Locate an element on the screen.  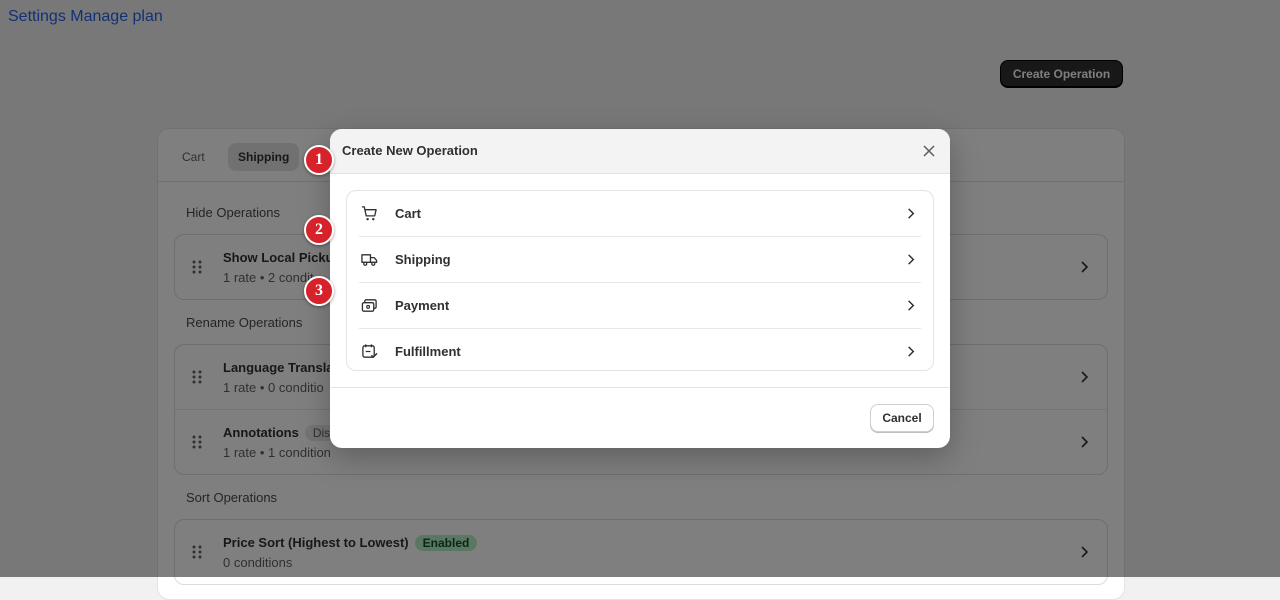
operation-item-label: Cart is located at coordinates (408, 213).